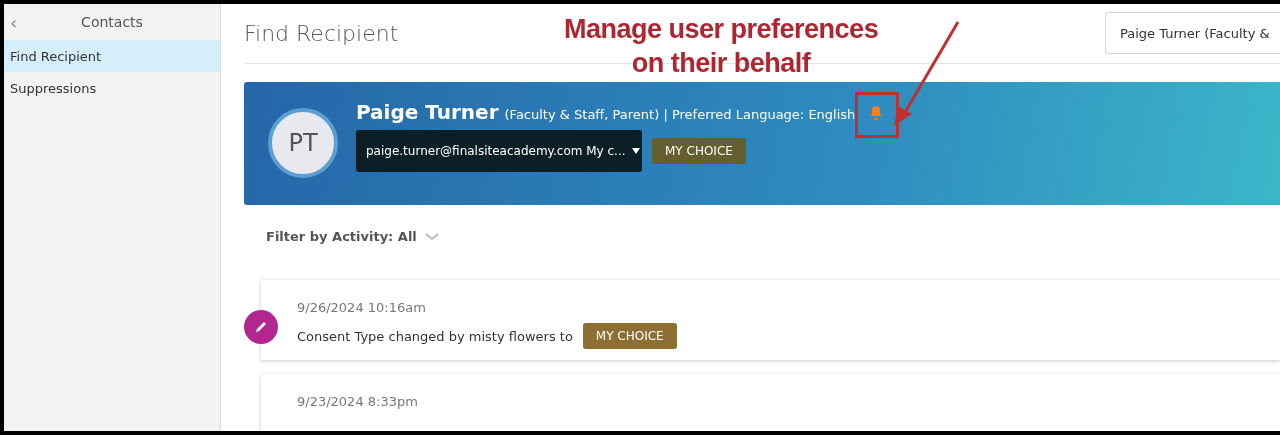 This screenshot has width=1280, height=435. What do you see at coordinates (112, 22) in the screenshot?
I see `sidebar-title: Contacts` at bounding box center [112, 22].